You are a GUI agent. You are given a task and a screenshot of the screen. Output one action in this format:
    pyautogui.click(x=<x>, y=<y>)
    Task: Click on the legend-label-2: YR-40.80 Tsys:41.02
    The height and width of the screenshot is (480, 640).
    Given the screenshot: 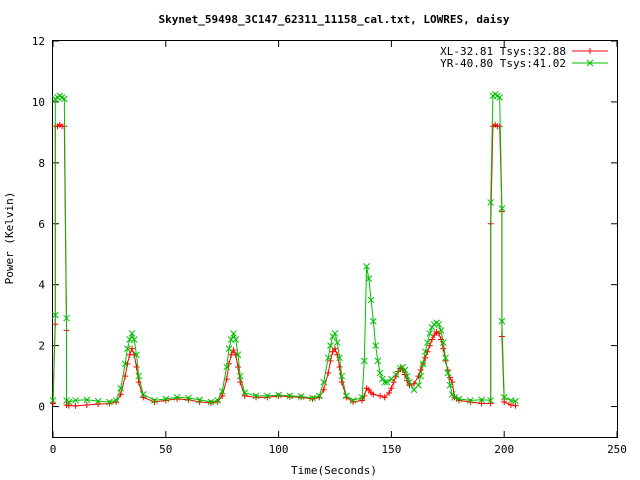 What is the action you would take?
    pyautogui.click(x=503, y=63)
    